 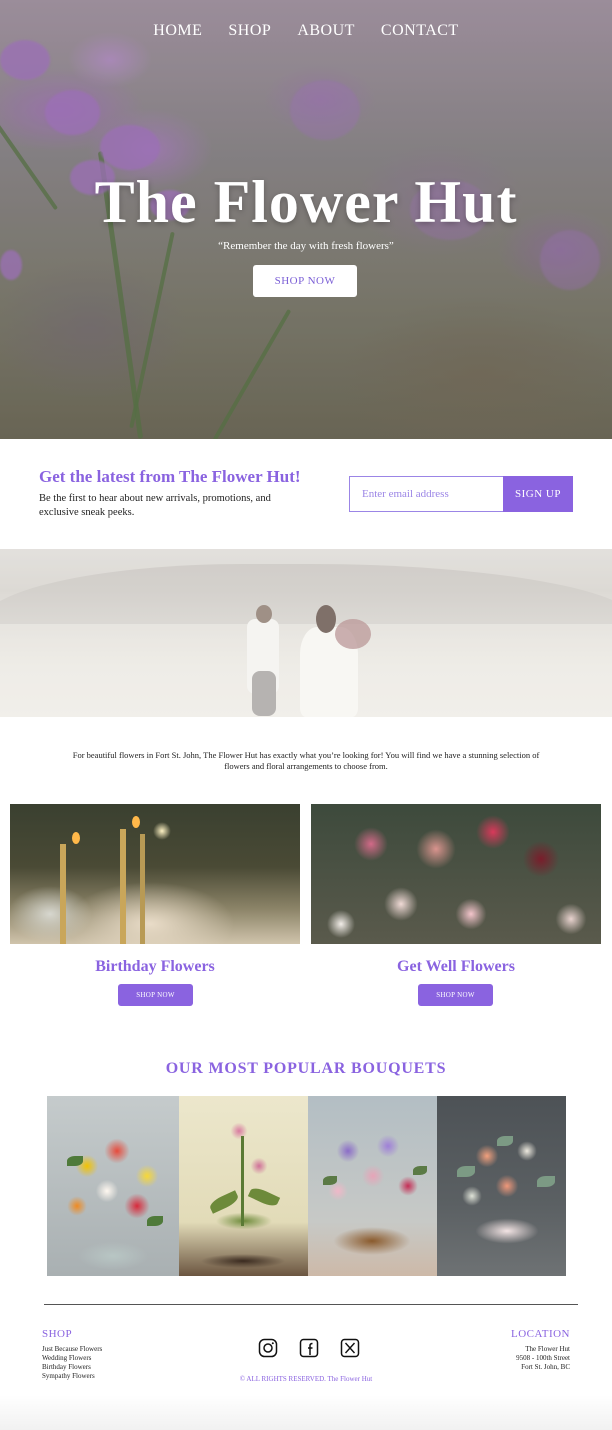 I want to click on instagram-icon, so click(x=268, y=1348).